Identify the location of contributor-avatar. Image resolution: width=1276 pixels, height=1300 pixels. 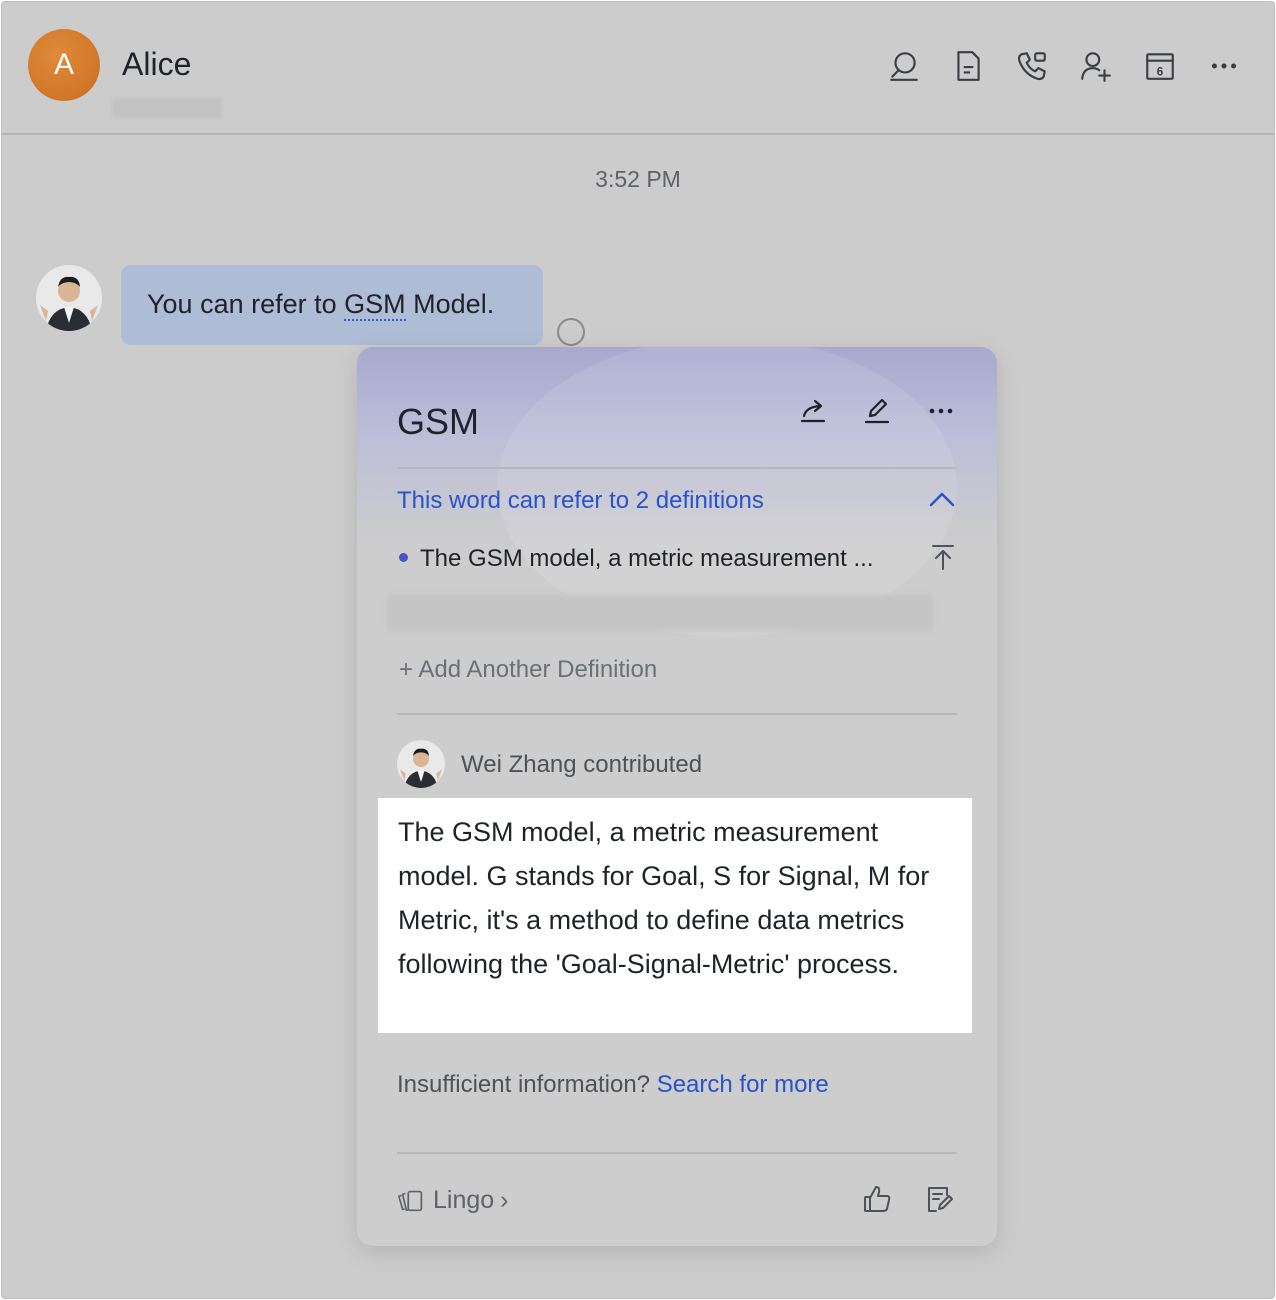
(421, 764).